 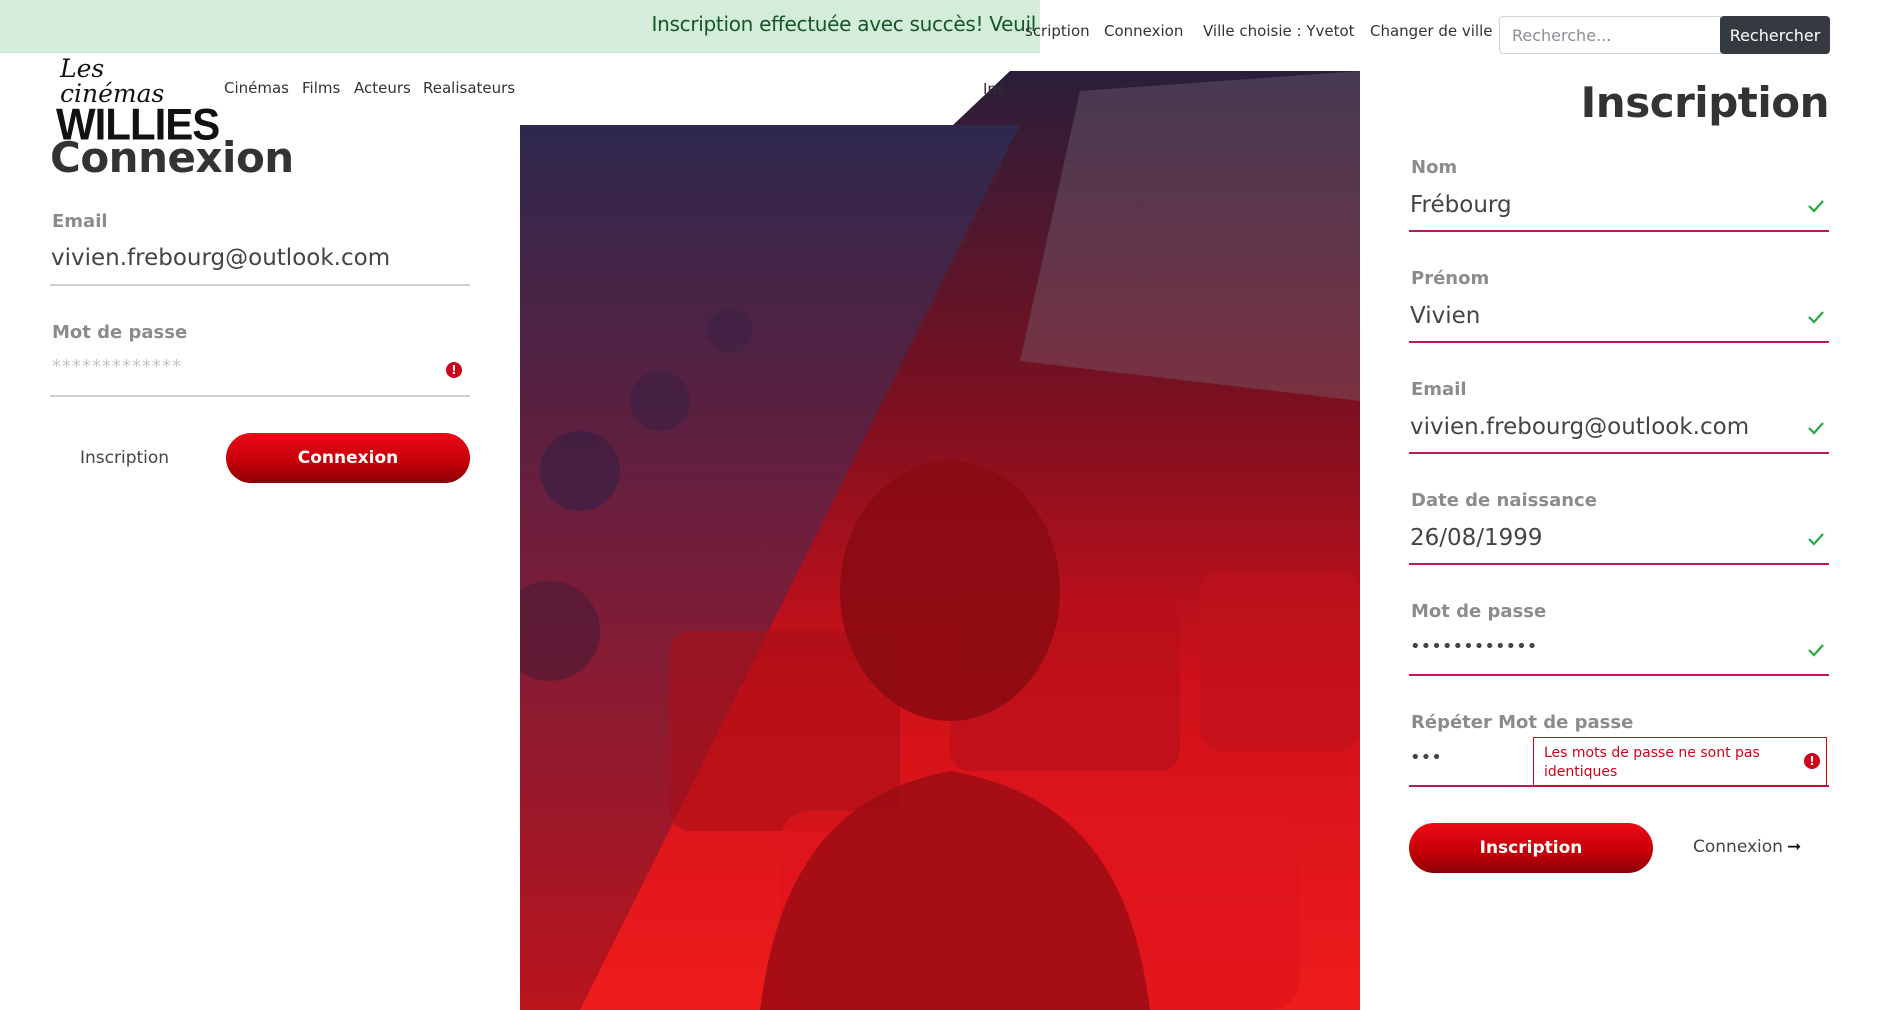 I want to click on nav-inscription-partial: Ins, so click(x=994, y=89).